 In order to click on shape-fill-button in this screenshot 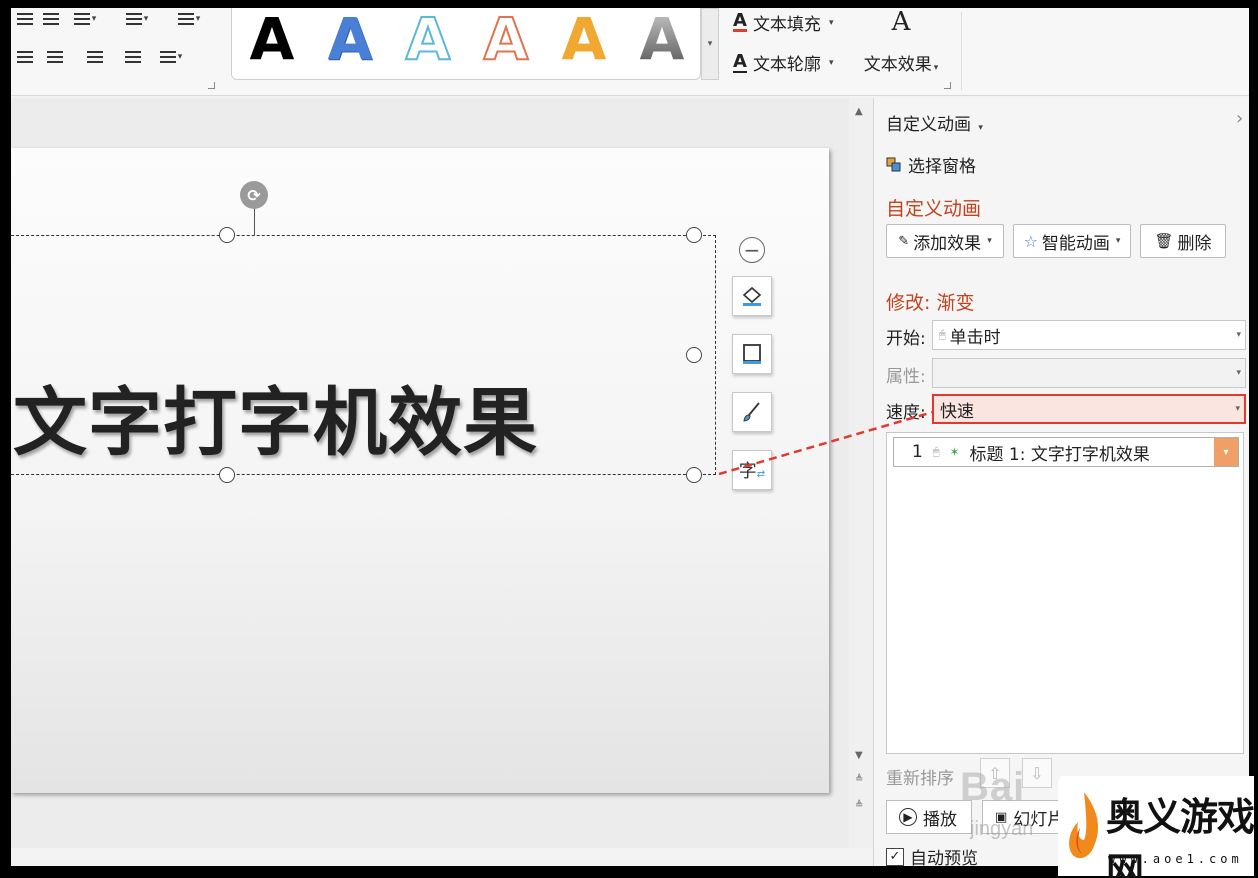, I will do `click(752, 296)`.